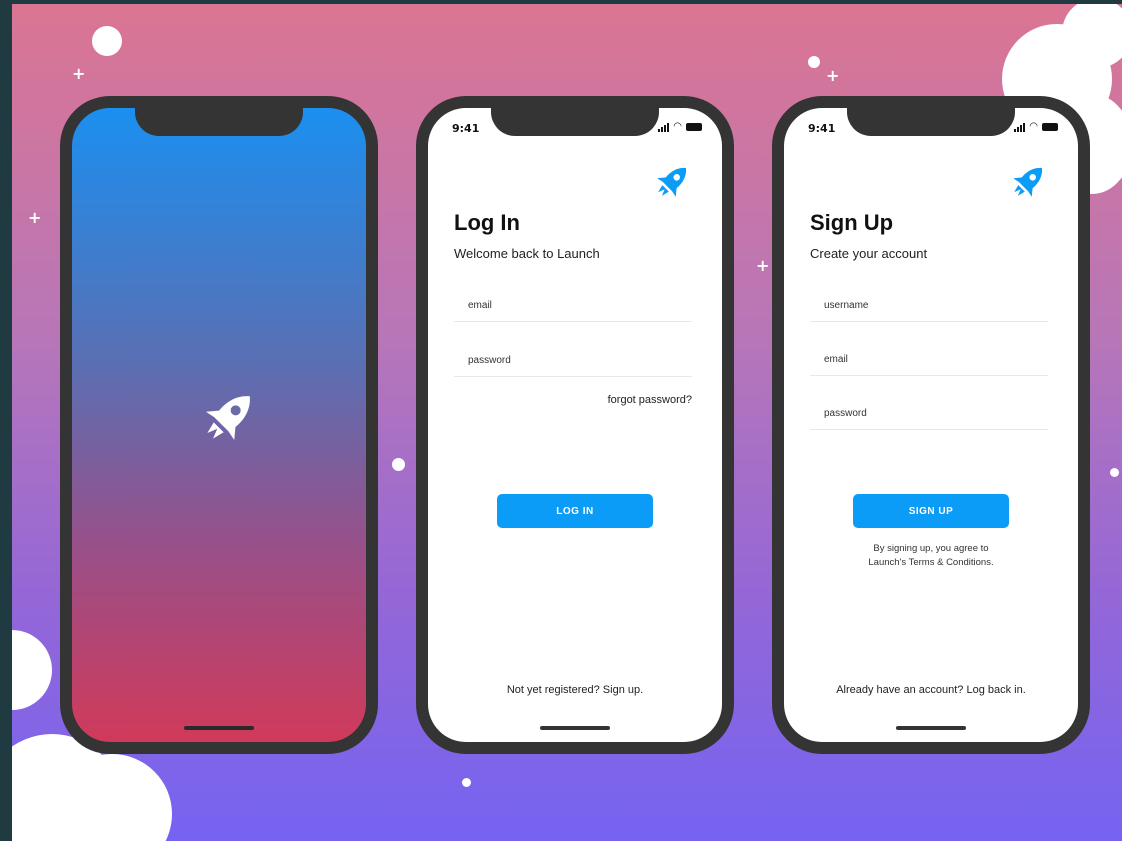  What do you see at coordinates (931, 690) in the screenshot?
I see `login-link: Already have an account? Log back in.` at bounding box center [931, 690].